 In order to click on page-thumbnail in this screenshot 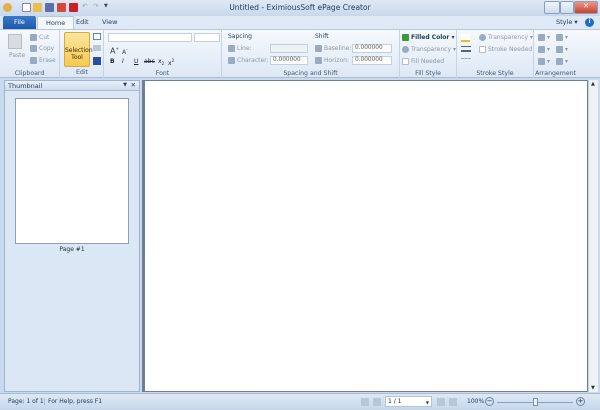, I will do `click(72, 171)`.